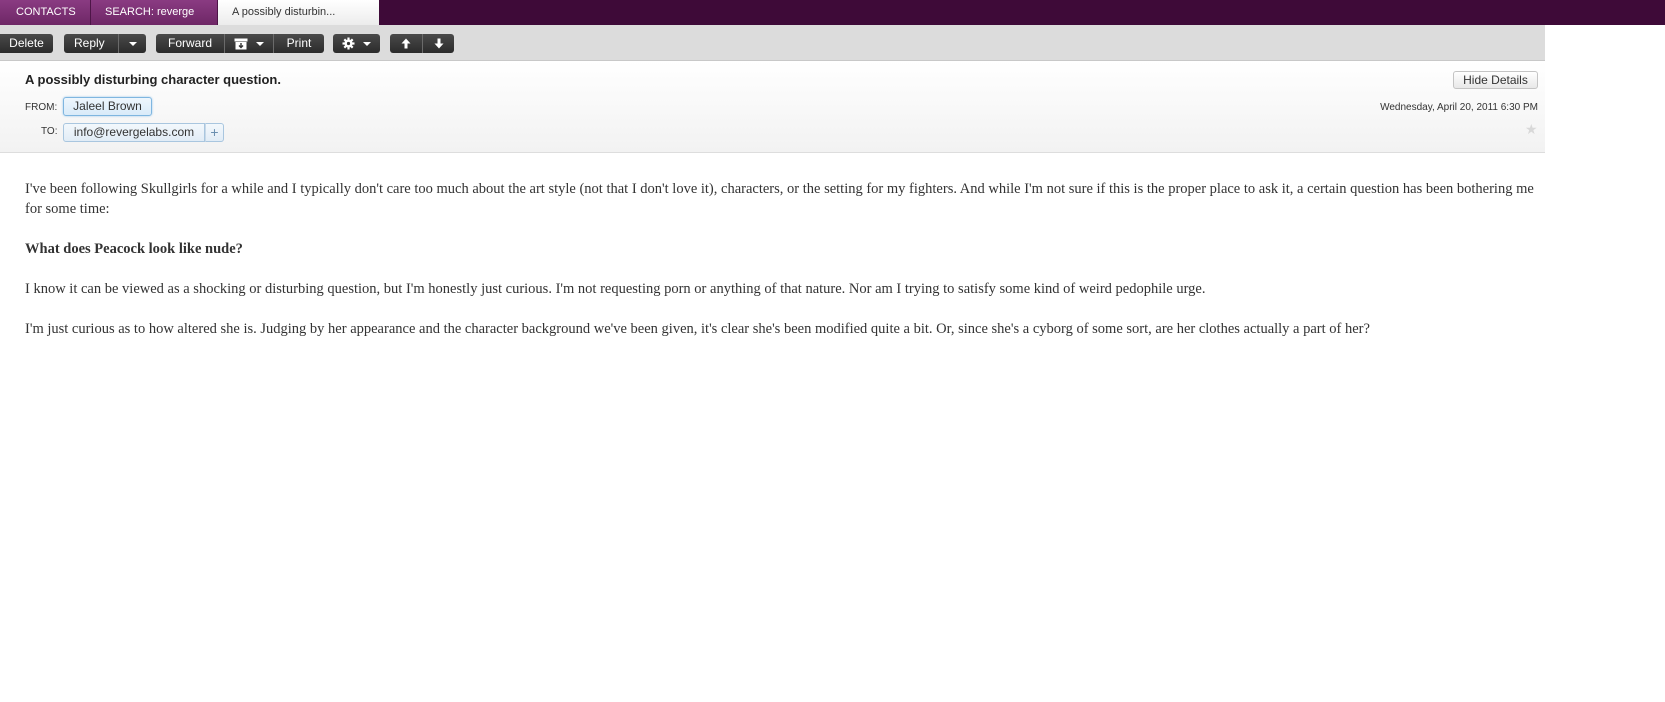 This screenshot has width=1665, height=702. I want to click on previous-message-button, so click(406, 43).